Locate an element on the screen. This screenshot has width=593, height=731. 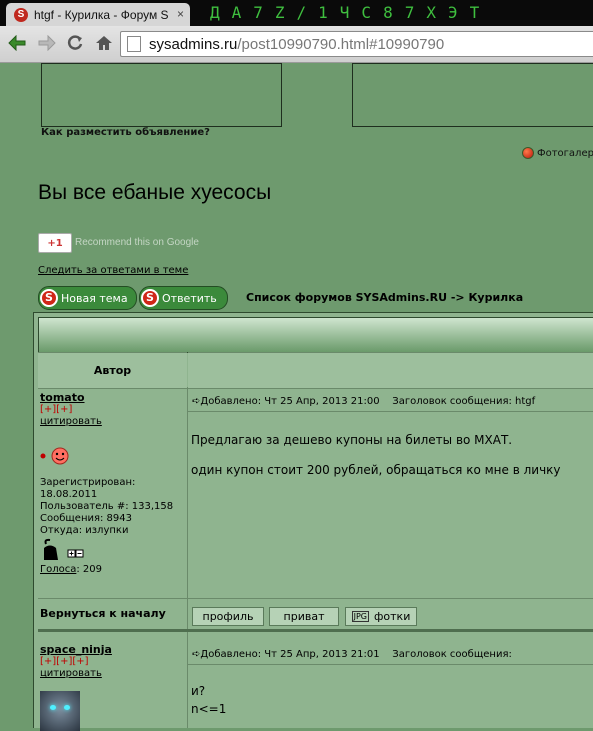
gplus-recommend-text: Recommend this on Google is located at coordinates (137, 242).